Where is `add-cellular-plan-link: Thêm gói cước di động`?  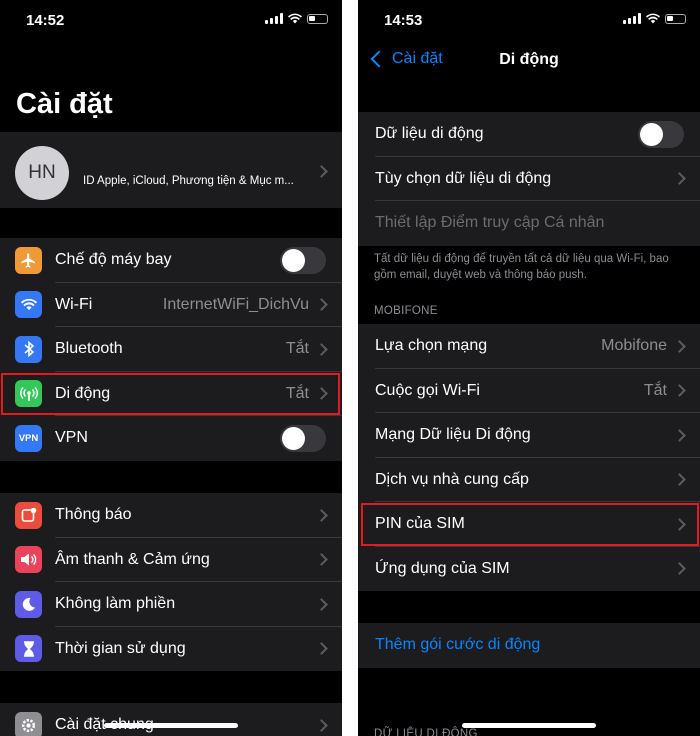
add-cellular-plan-link: Thêm gói cước di động is located at coordinates (457, 645).